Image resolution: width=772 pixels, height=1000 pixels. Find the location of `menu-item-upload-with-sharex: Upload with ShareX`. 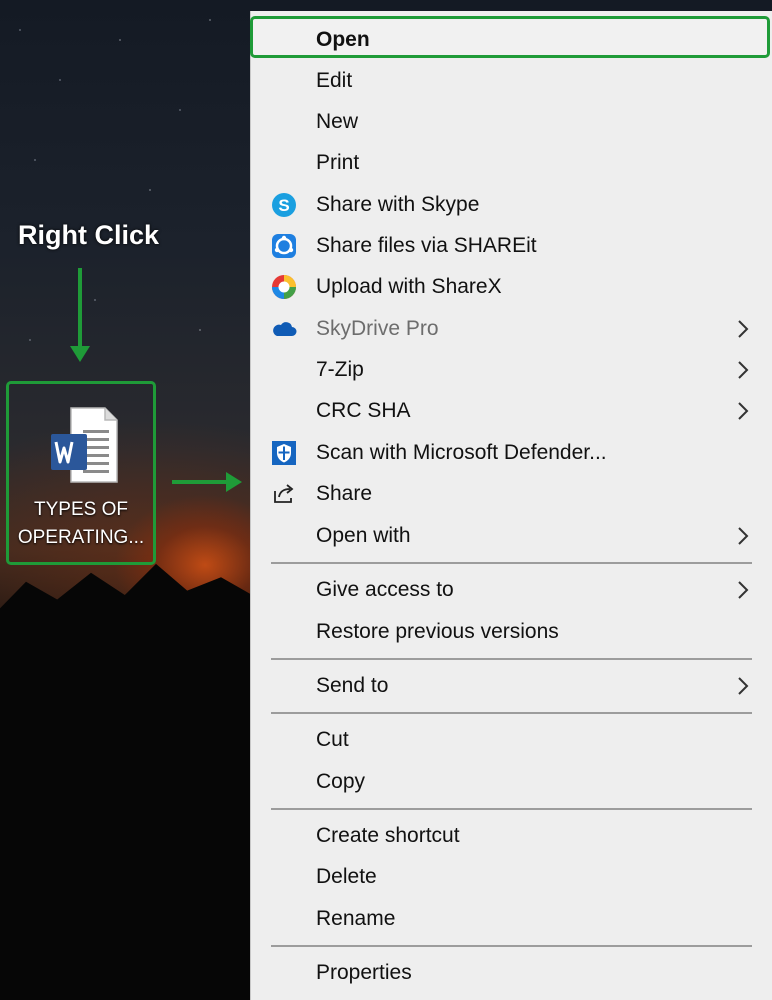

menu-item-upload-with-sharex: Upload with ShareX is located at coordinates (511, 286).